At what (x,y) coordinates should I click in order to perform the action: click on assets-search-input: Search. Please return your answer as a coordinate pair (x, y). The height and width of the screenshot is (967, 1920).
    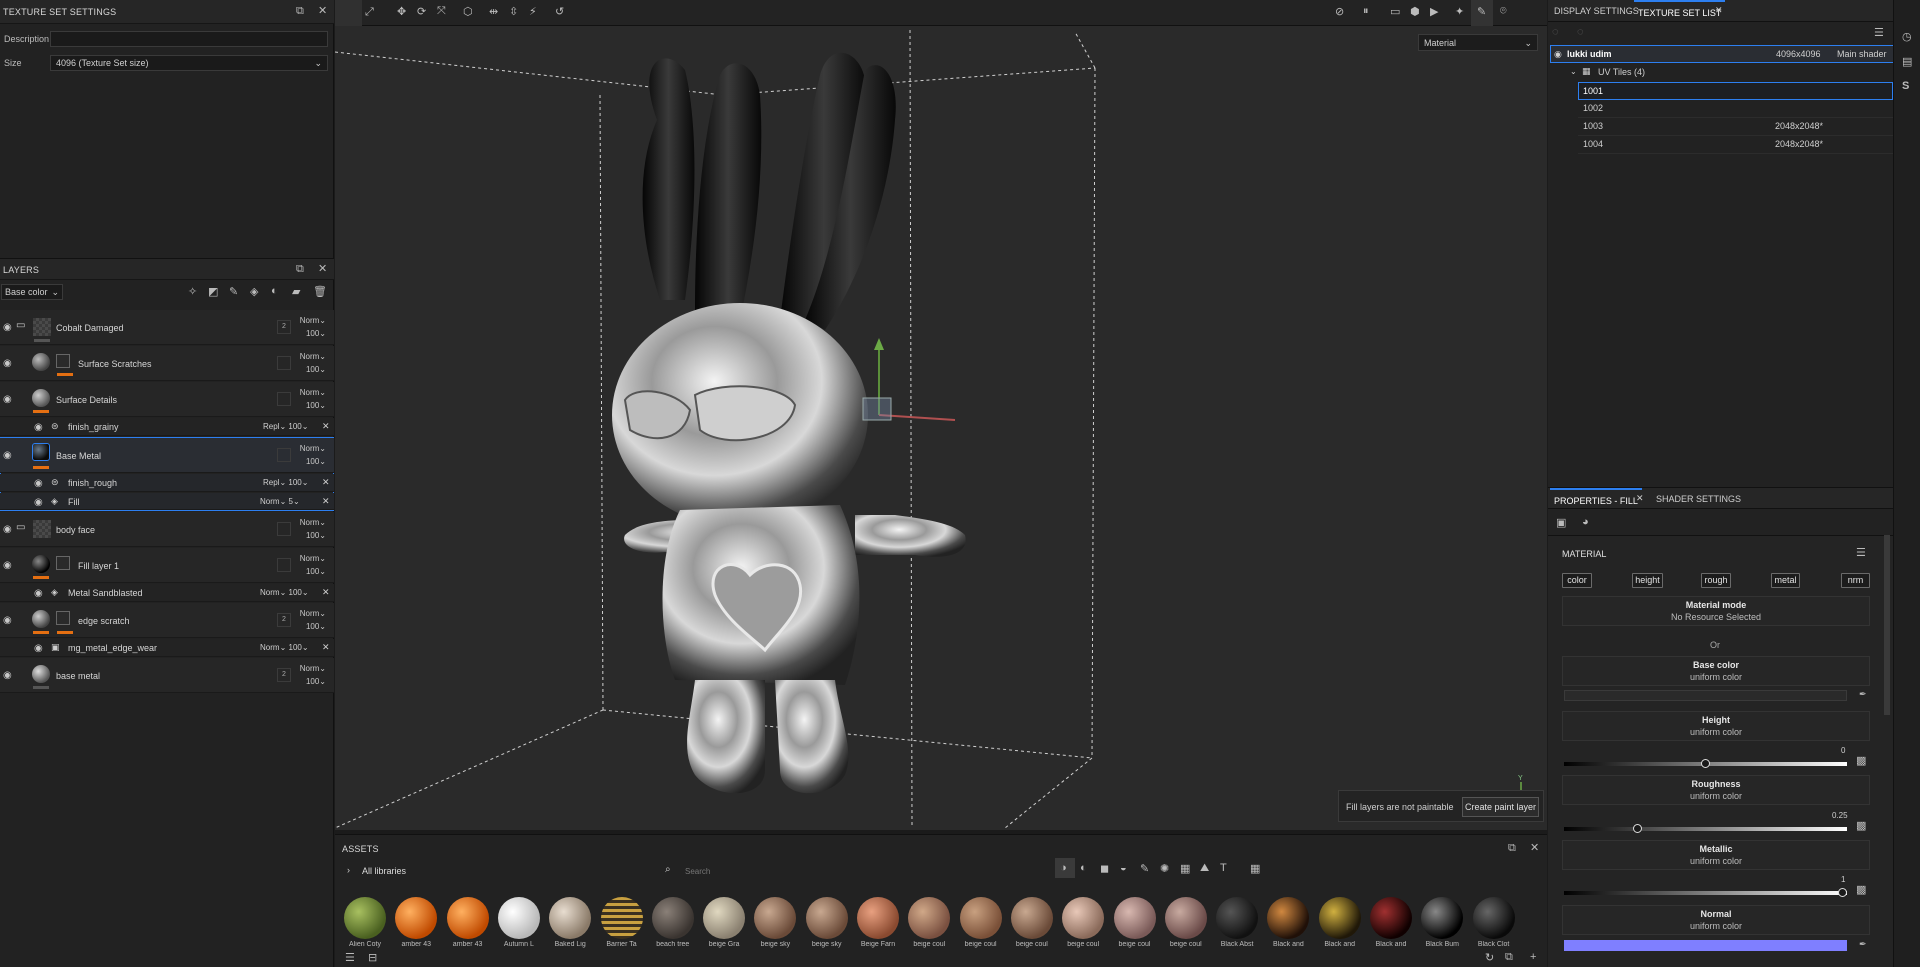
    Looking at the image, I should click on (697, 871).